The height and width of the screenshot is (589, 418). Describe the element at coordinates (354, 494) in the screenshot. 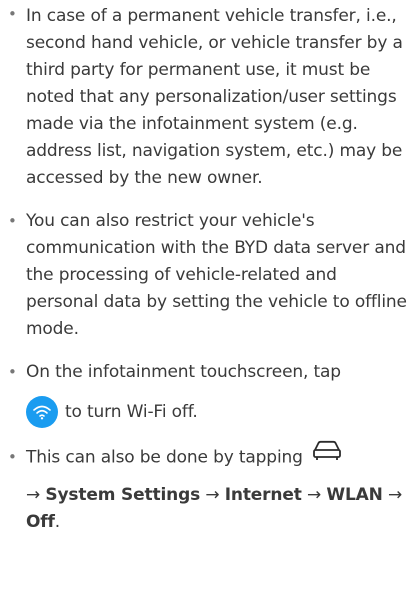

I see `path-wlan: WLAN` at that location.